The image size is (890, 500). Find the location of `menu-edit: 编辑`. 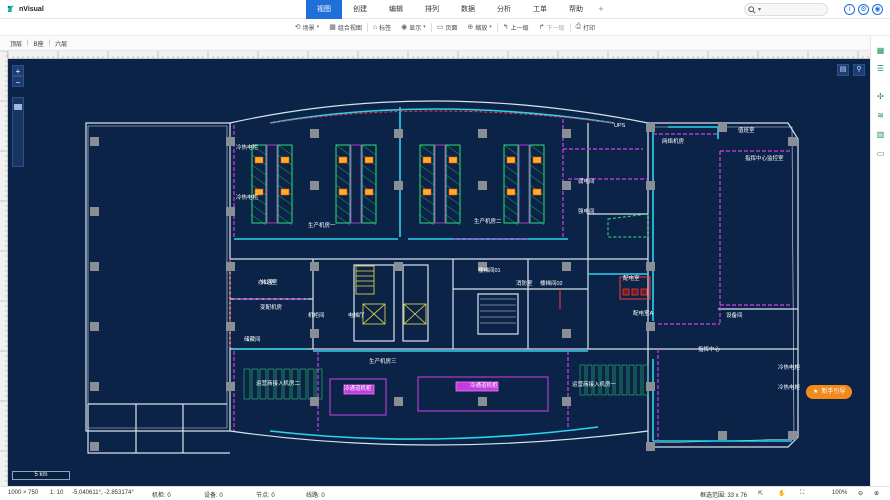

menu-edit: 编辑 is located at coordinates (396, 9).